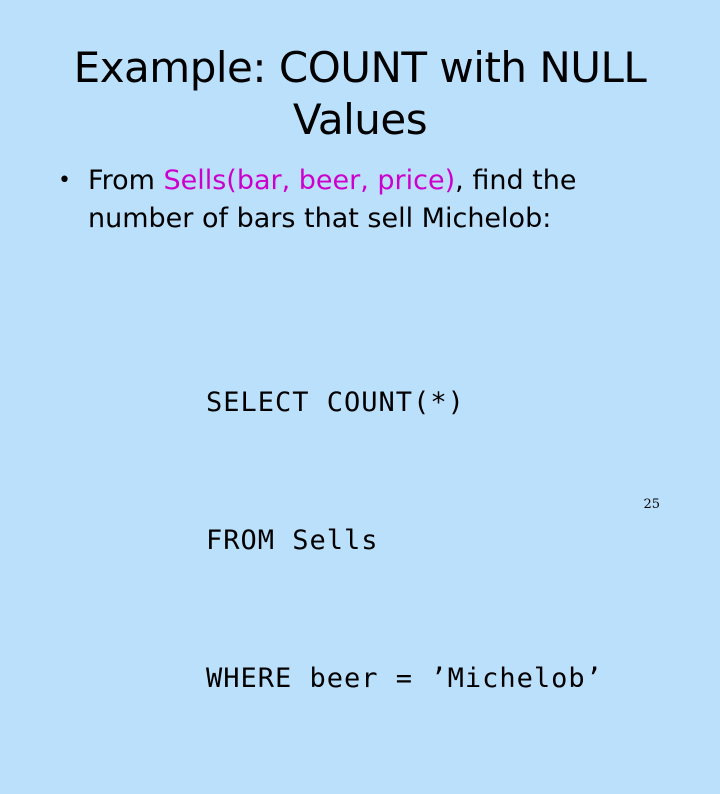 The width and height of the screenshot is (720, 794). What do you see at coordinates (360, 67) in the screenshot?
I see `title-line-1: Example: COUNT with NULL` at bounding box center [360, 67].